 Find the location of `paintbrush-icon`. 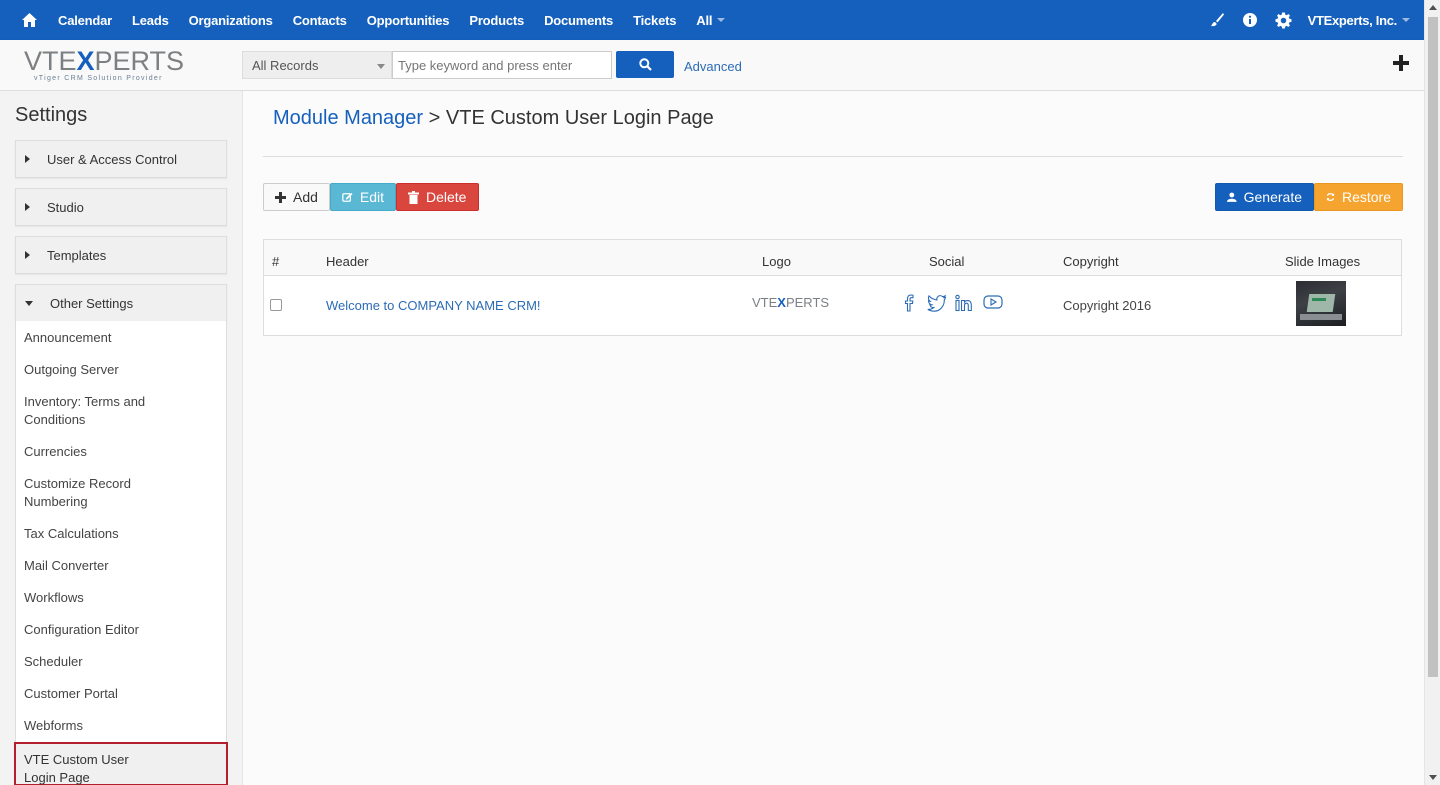

paintbrush-icon is located at coordinates (1217, 20).